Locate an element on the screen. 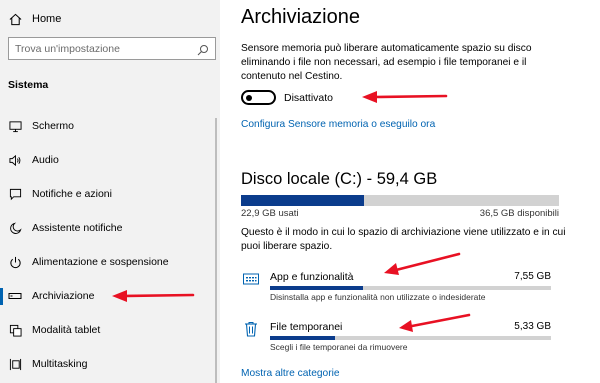 This screenshot has height=383, width=600. selection-indicator is located at coordinates (1, 296).